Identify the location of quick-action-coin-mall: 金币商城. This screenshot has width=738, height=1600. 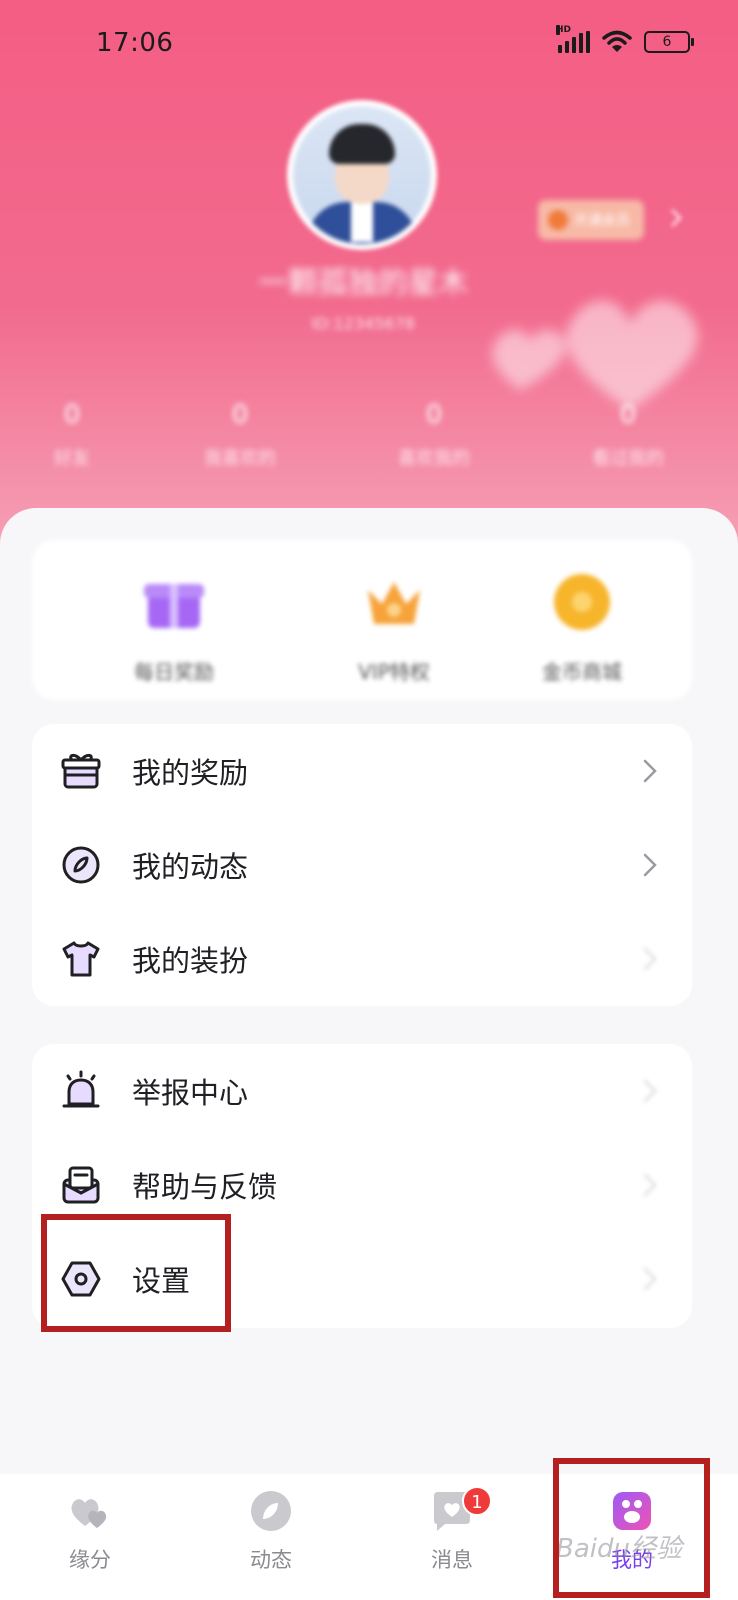
(582, 627).